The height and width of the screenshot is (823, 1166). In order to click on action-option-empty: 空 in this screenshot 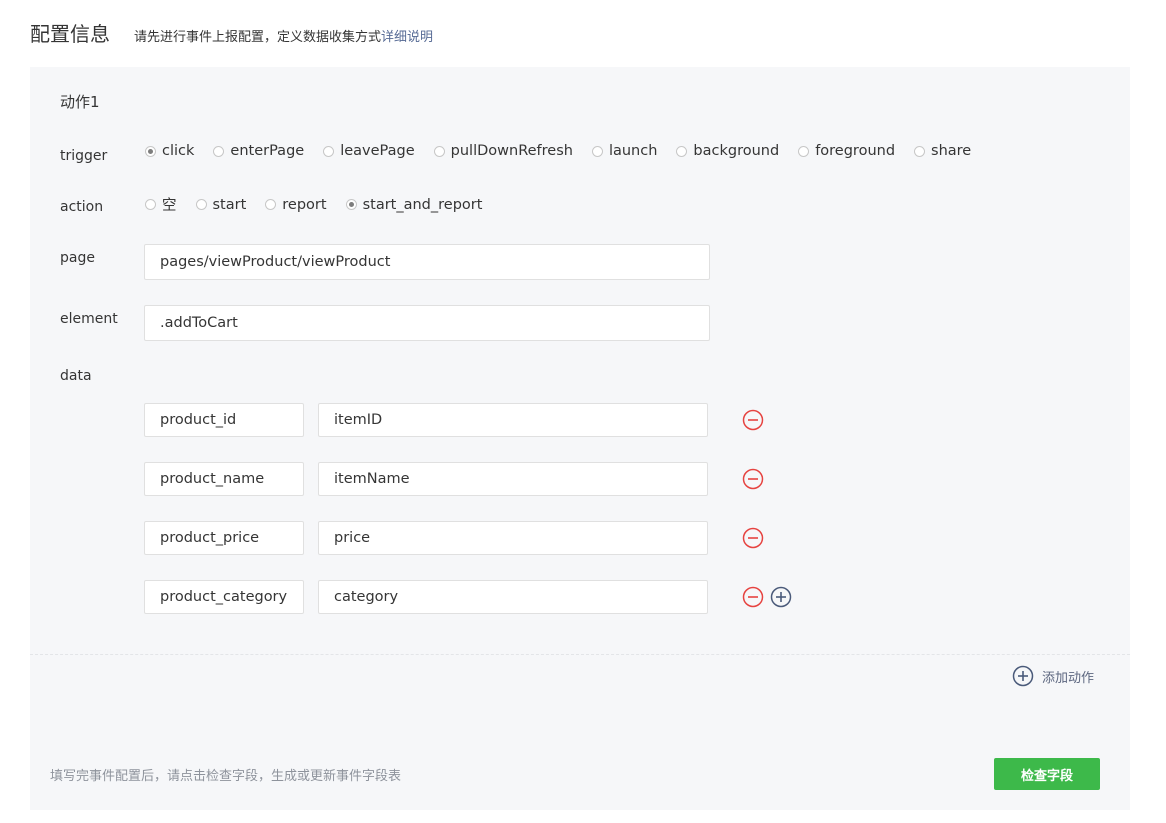, I will do `click(161, 204)`.